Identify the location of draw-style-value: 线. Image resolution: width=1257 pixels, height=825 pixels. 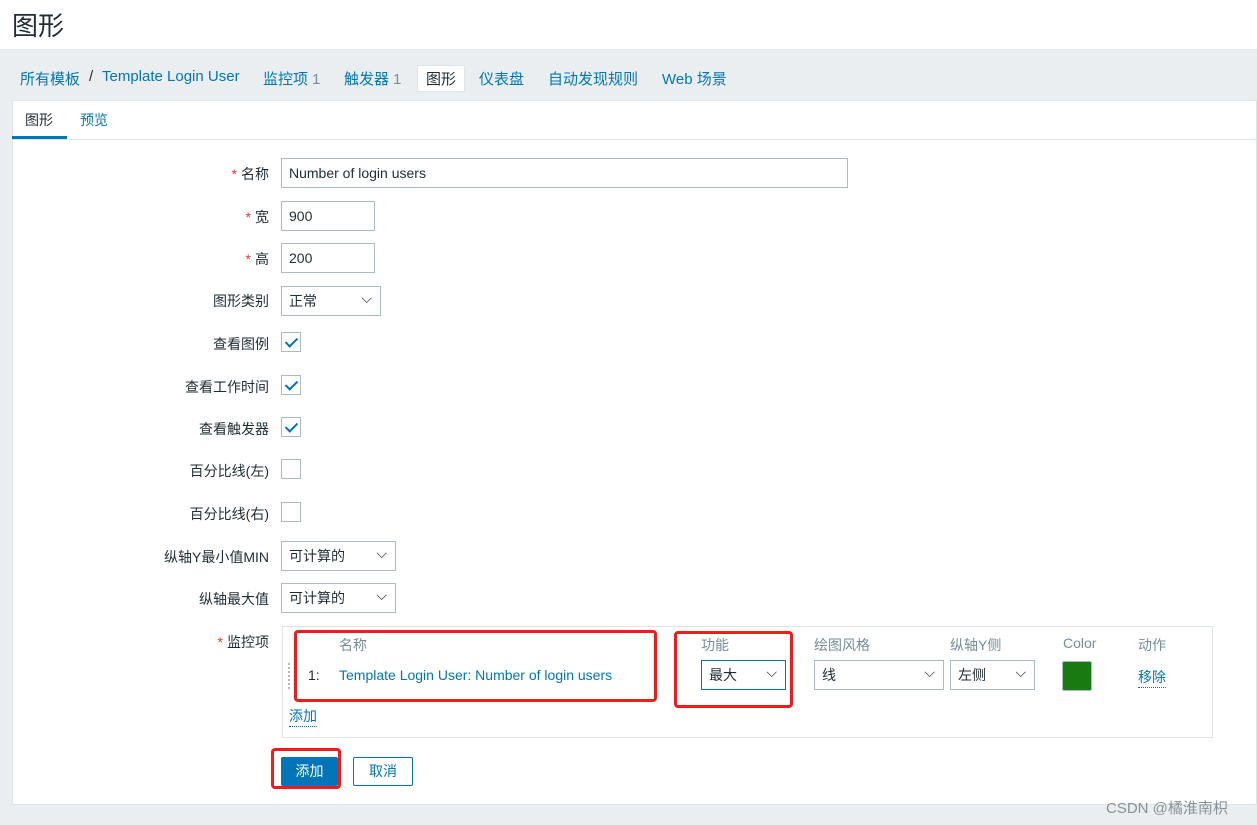
(829, 675).